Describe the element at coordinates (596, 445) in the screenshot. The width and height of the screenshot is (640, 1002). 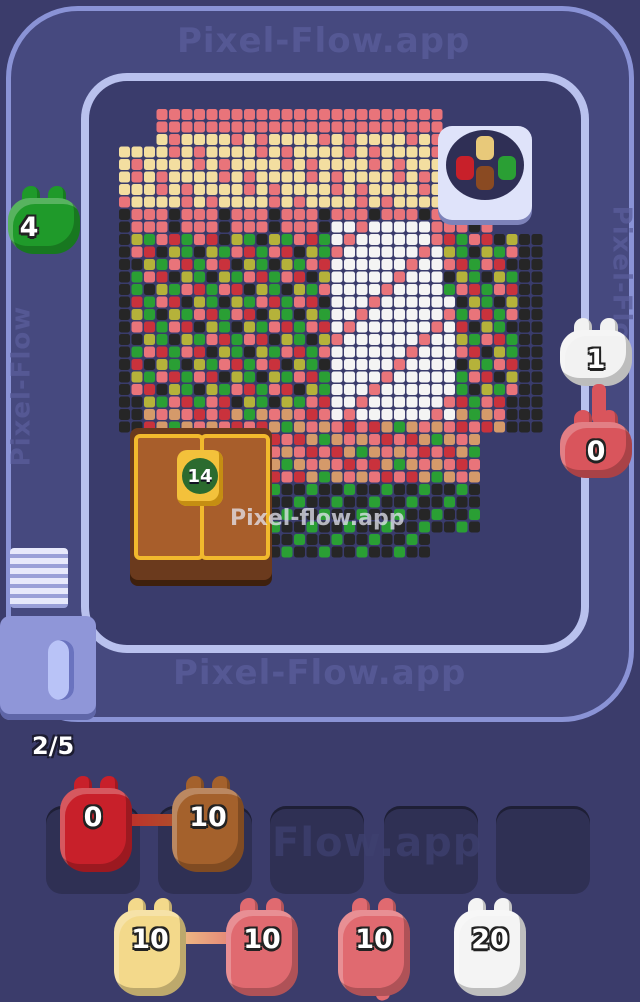
I see `conveyor-shooter-pink: 0` at that location.